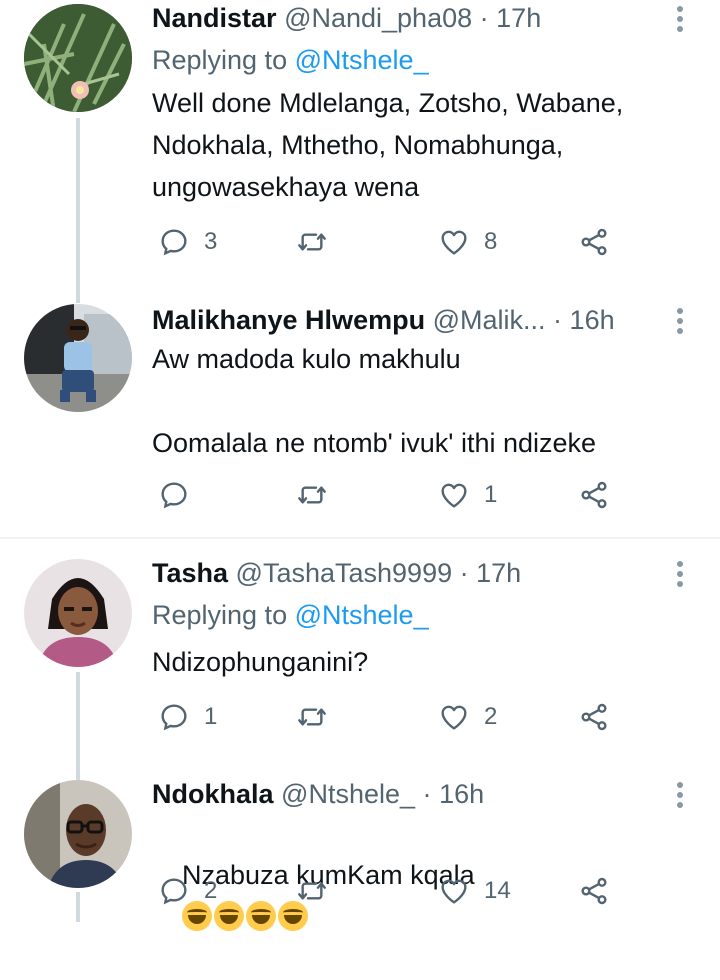 This screenshot has width=720, height=980. What do you see at coordinates (187, 242) in the screenshot?
I see `reply-button: 3` at bounding box center [187, 242].